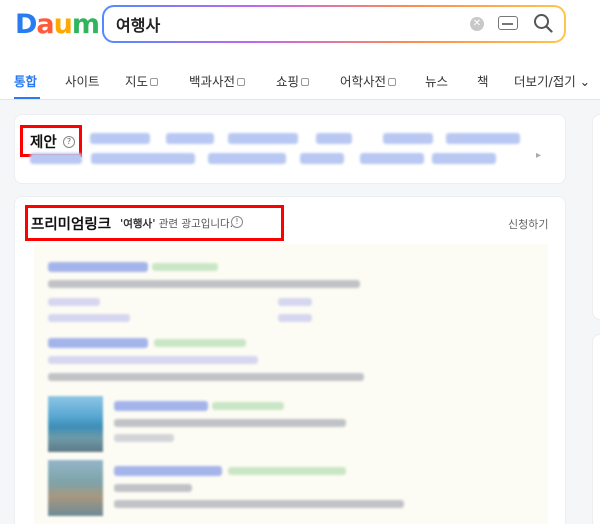 Image resolution: width=600 pixels, height=524 pixels. Describe the element at coordinates (436, 80) in the screenshot. I see `tab-news: 뉴스` at that location.